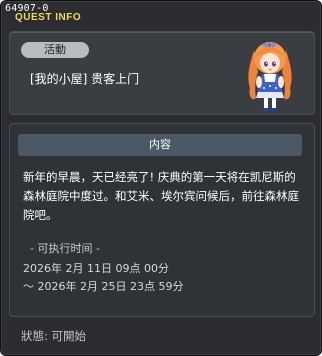 The width and height of the screenshot is (322, 356). I want to click on window-title: QUEST INFO, so click(48, 17).